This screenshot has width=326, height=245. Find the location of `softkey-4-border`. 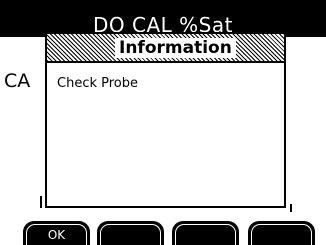

softkey-4-border is located at coordinates (281, 234).